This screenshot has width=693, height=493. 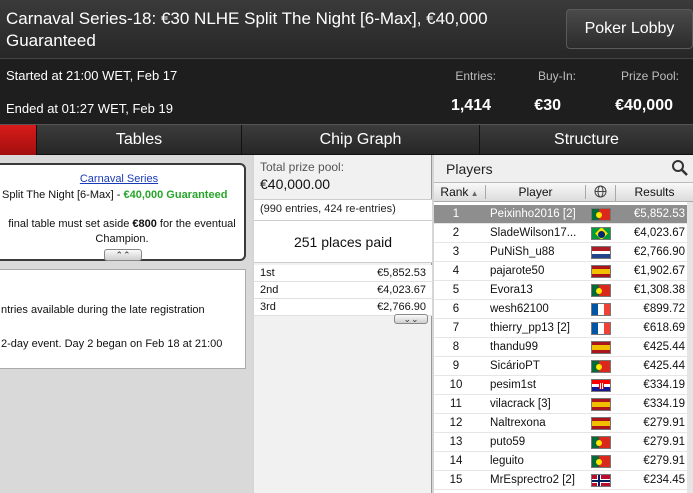 What do you see at coordinates (456, 404) in the screenshot?
I see `player-rank: 11` at bounding box center [456, 404].